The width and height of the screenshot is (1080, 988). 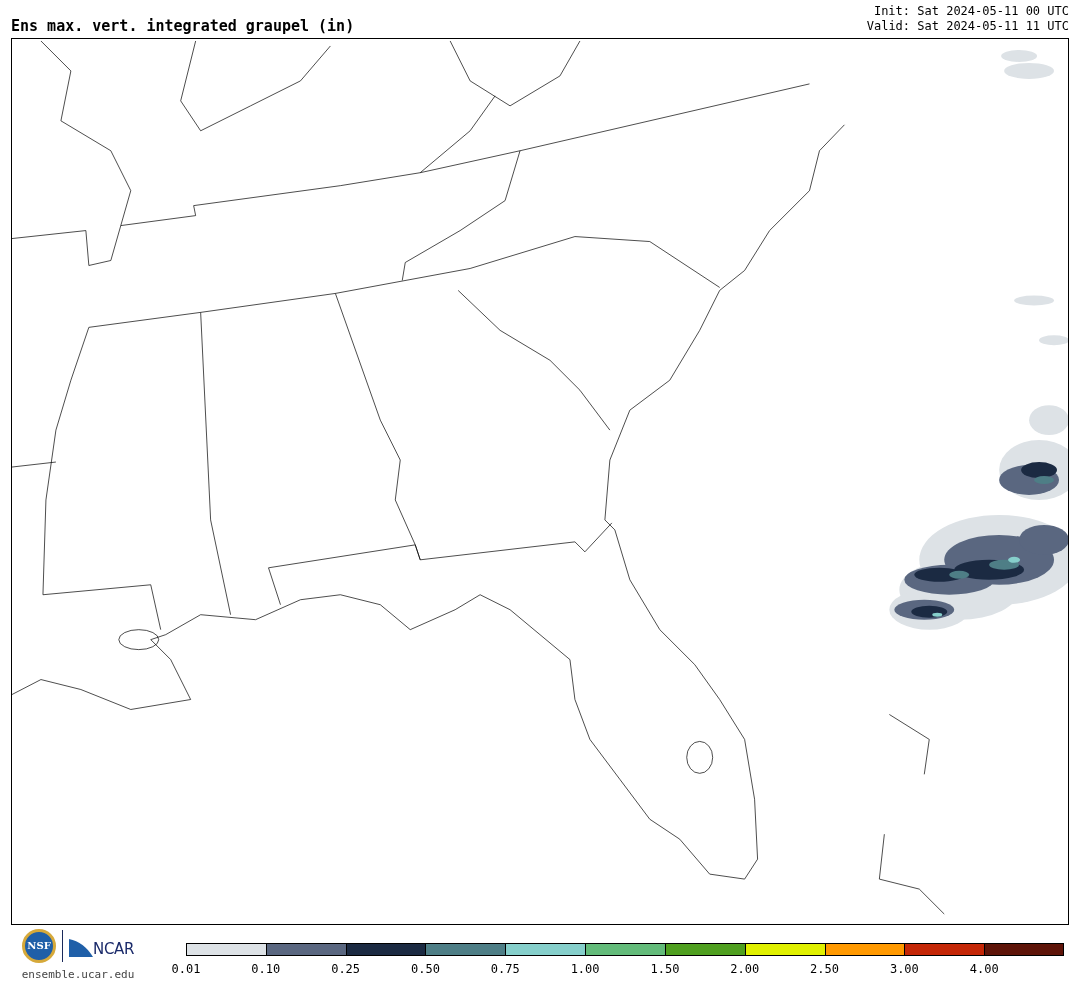 I want to click on valid-time: Valid: Sat 2024-05-11 11 UTC, so click(x=967, y=26).